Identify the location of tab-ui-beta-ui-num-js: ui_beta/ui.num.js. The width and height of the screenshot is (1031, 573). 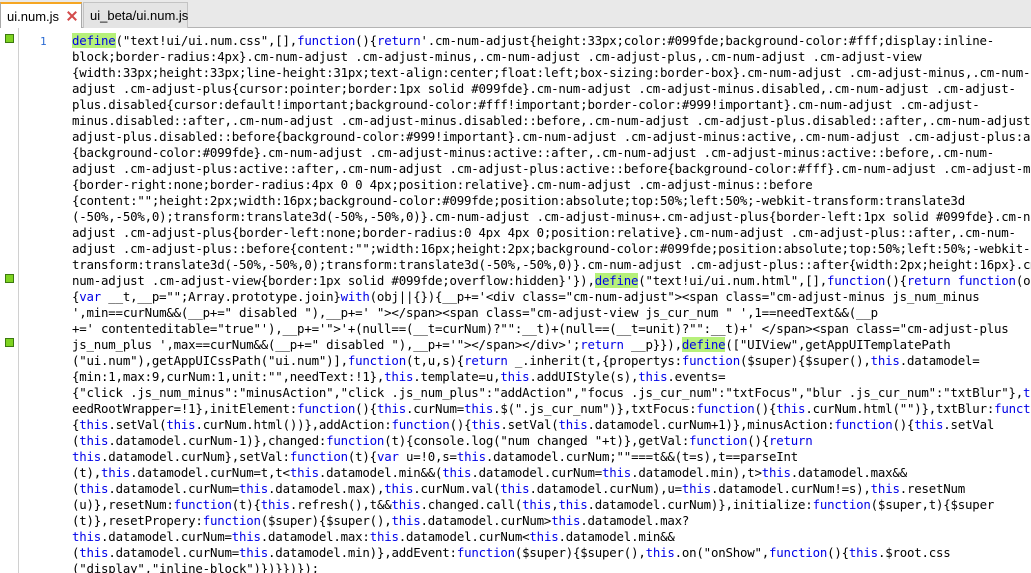
(135, 15).